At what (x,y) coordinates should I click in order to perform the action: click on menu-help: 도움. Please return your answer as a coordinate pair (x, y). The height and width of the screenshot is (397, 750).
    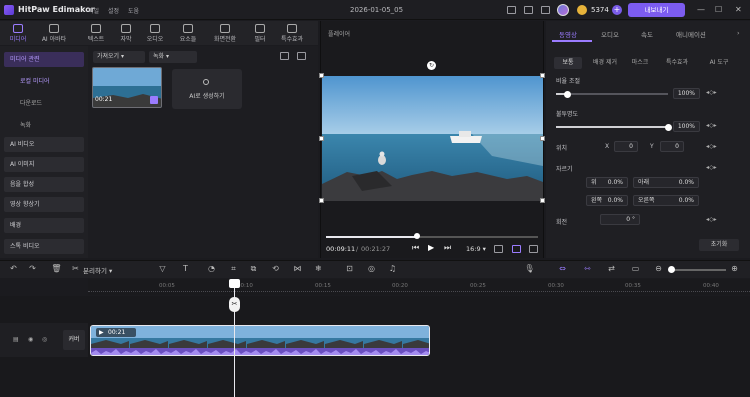
    Looking at the image, I should click on (133, 10).